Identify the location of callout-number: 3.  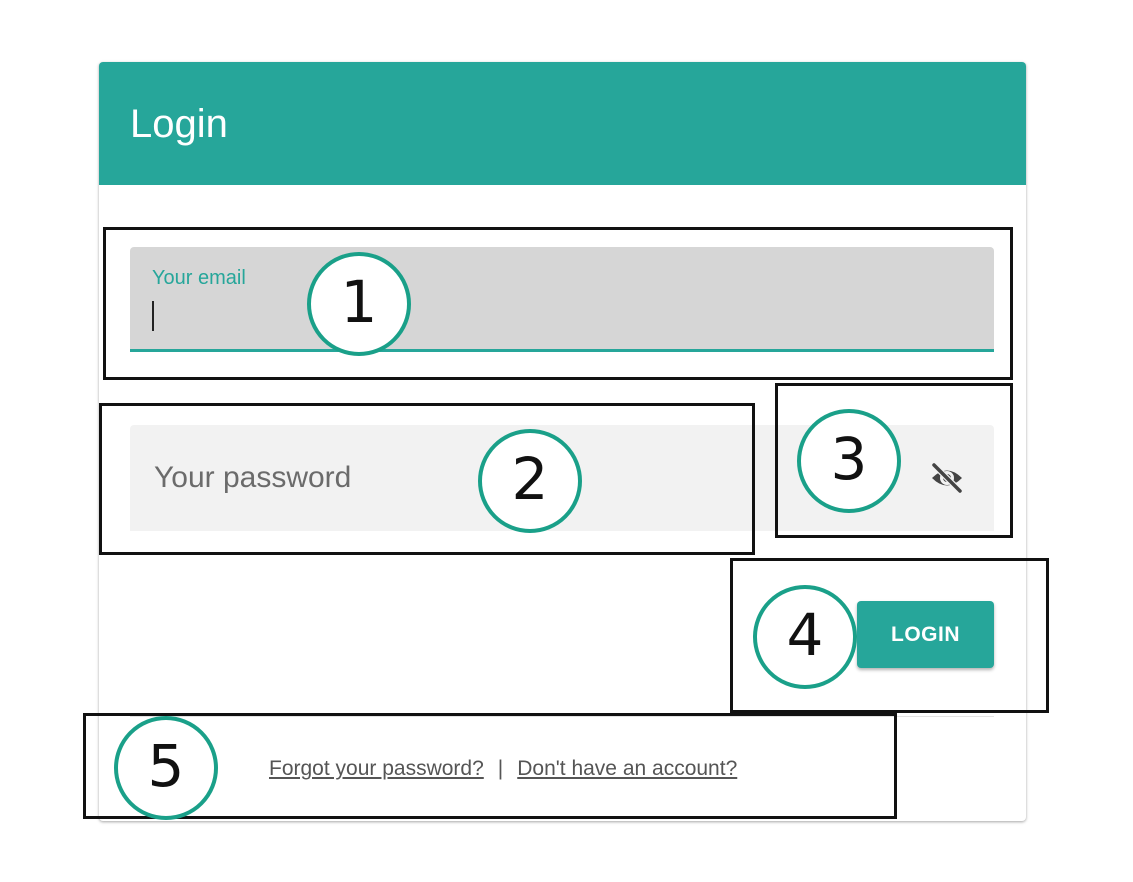
(849, 461).